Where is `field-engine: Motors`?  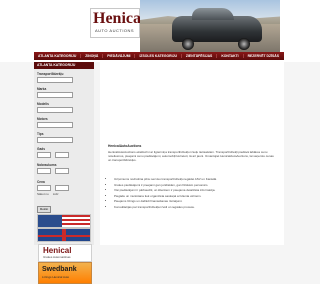
field-engine: Motors is located at coordinates (64, 122).